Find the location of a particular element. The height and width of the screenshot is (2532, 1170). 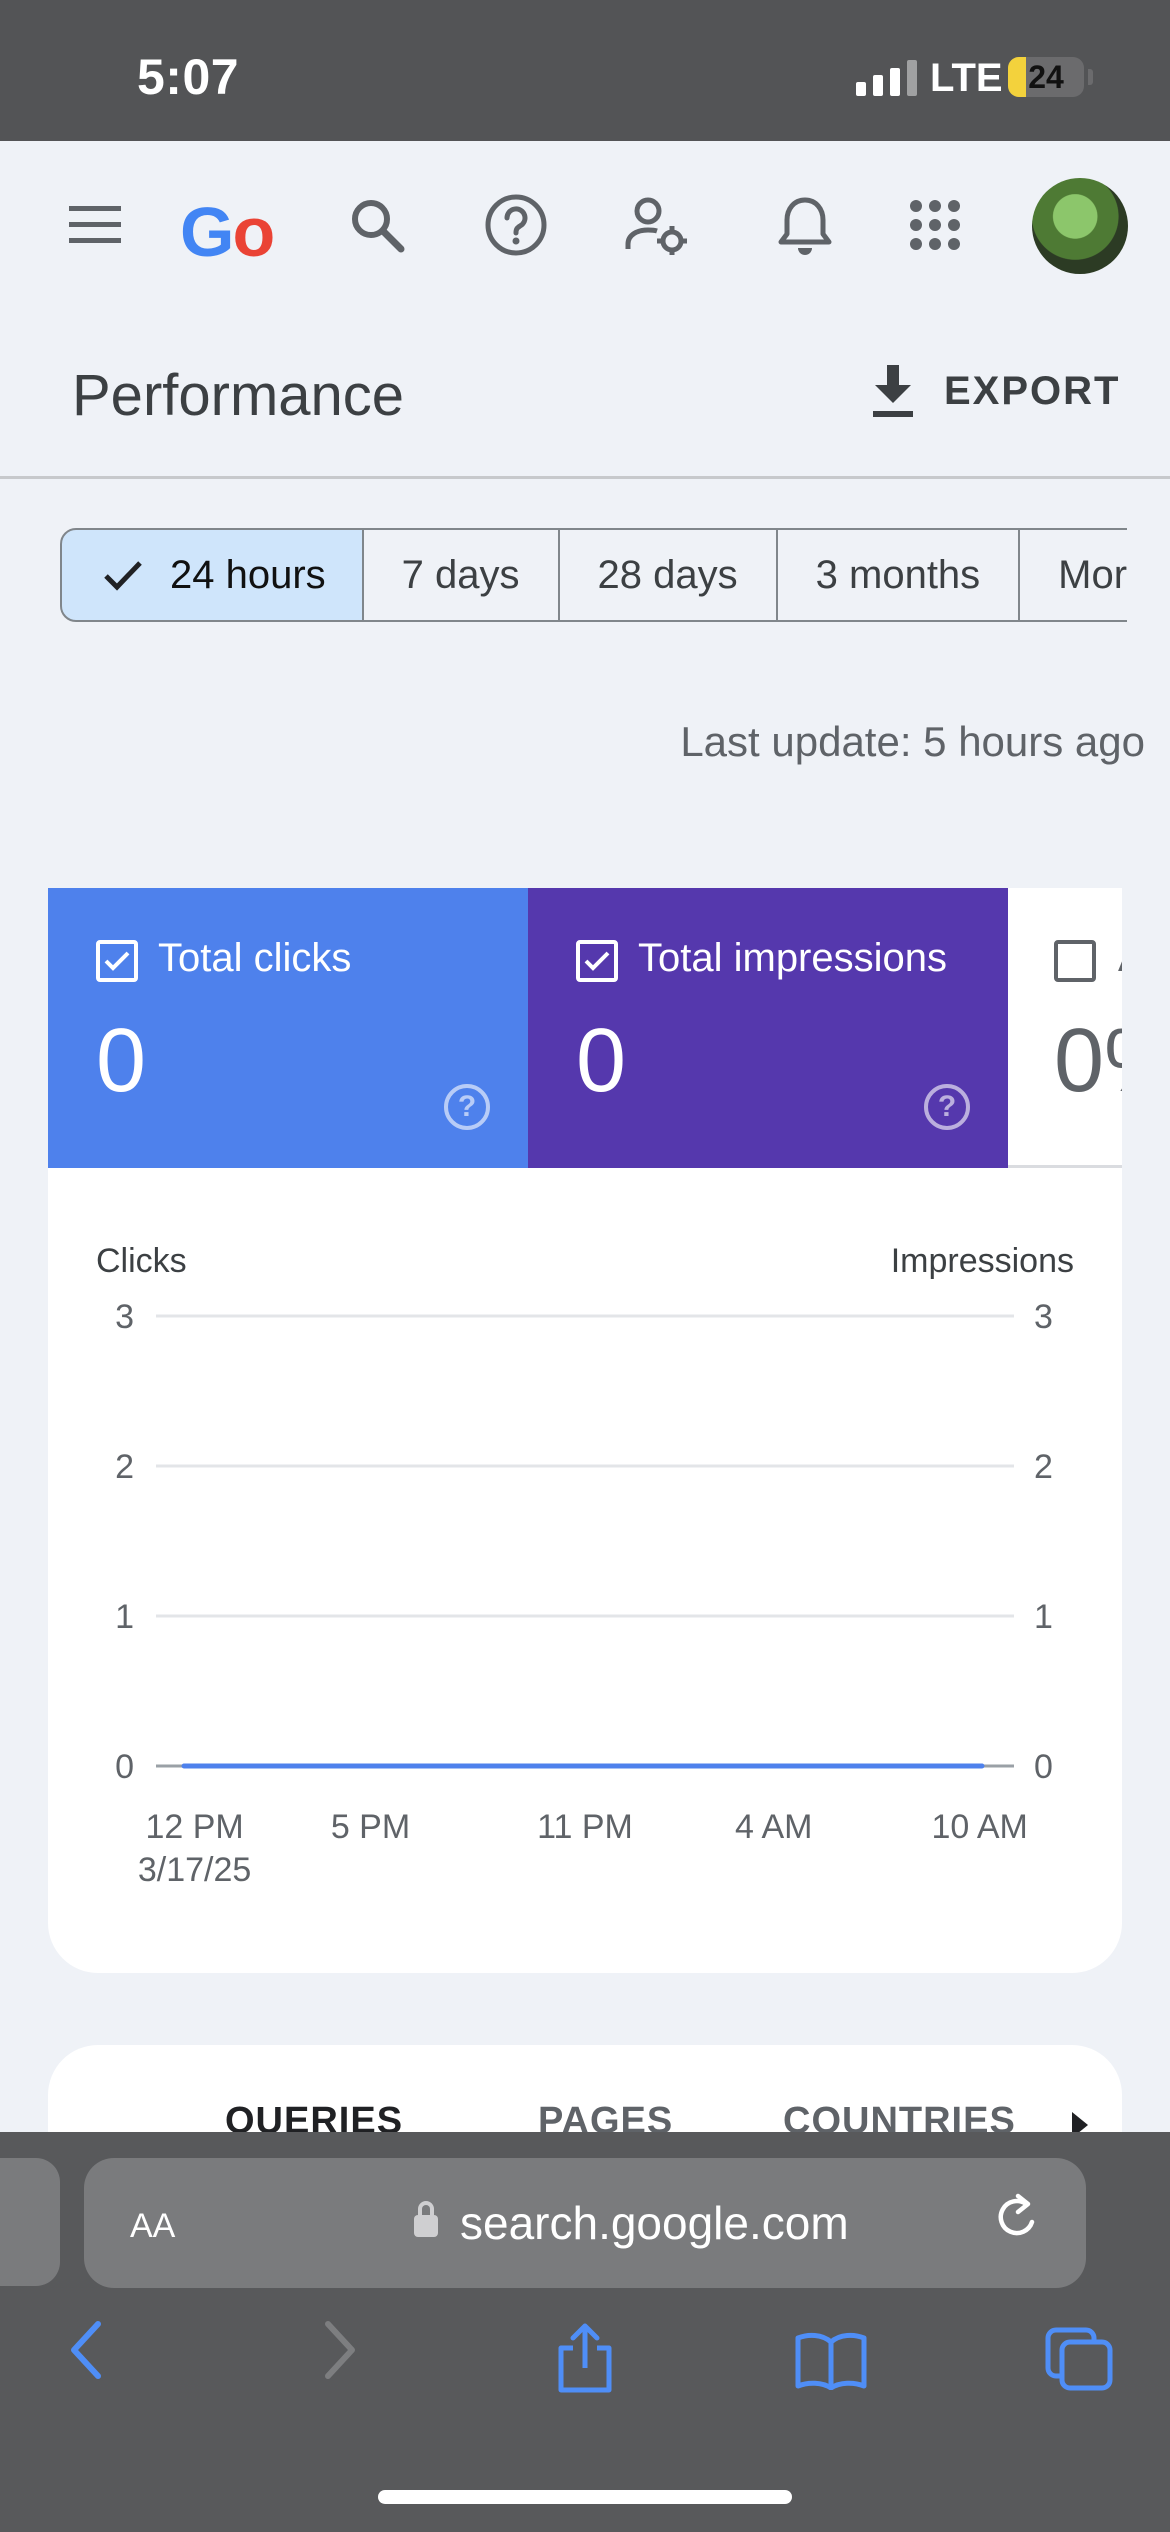

logo-o: o is located at coordinates (253, 232).